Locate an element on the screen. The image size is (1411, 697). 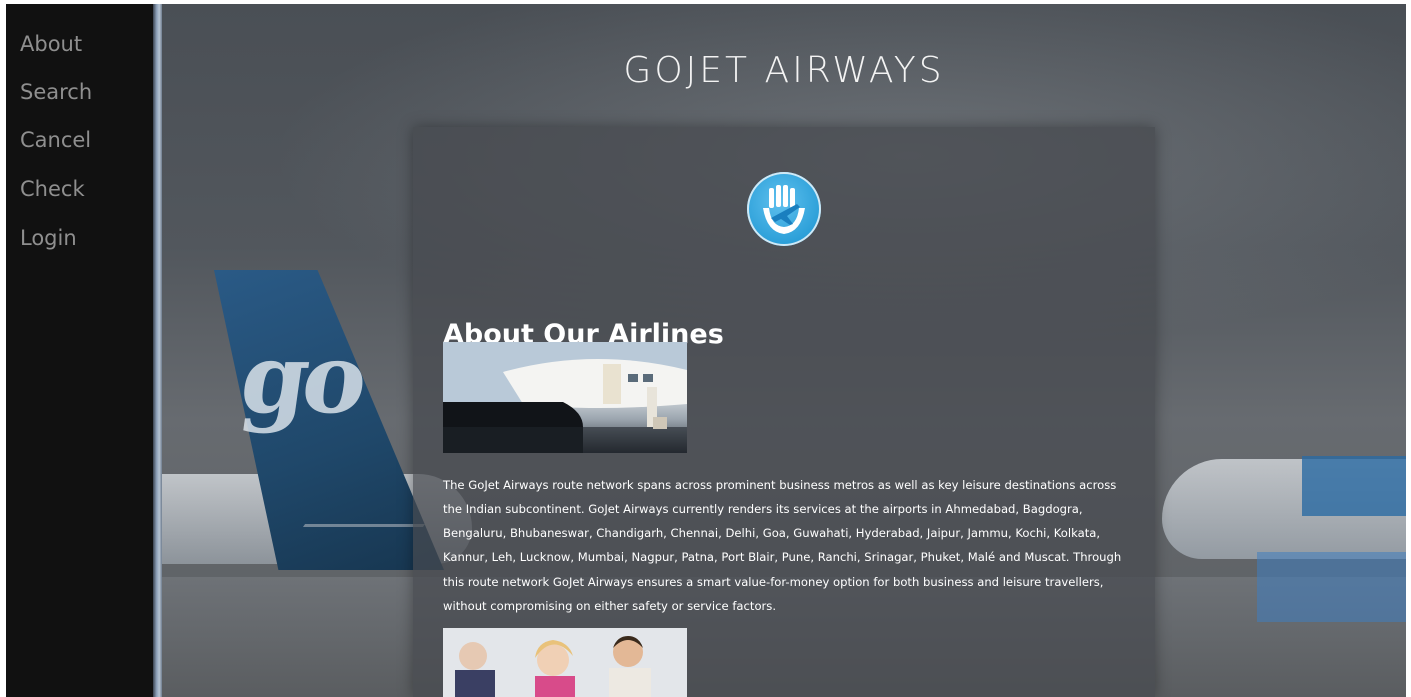
tail-logo-text: go is located at coordinates (302, 378).